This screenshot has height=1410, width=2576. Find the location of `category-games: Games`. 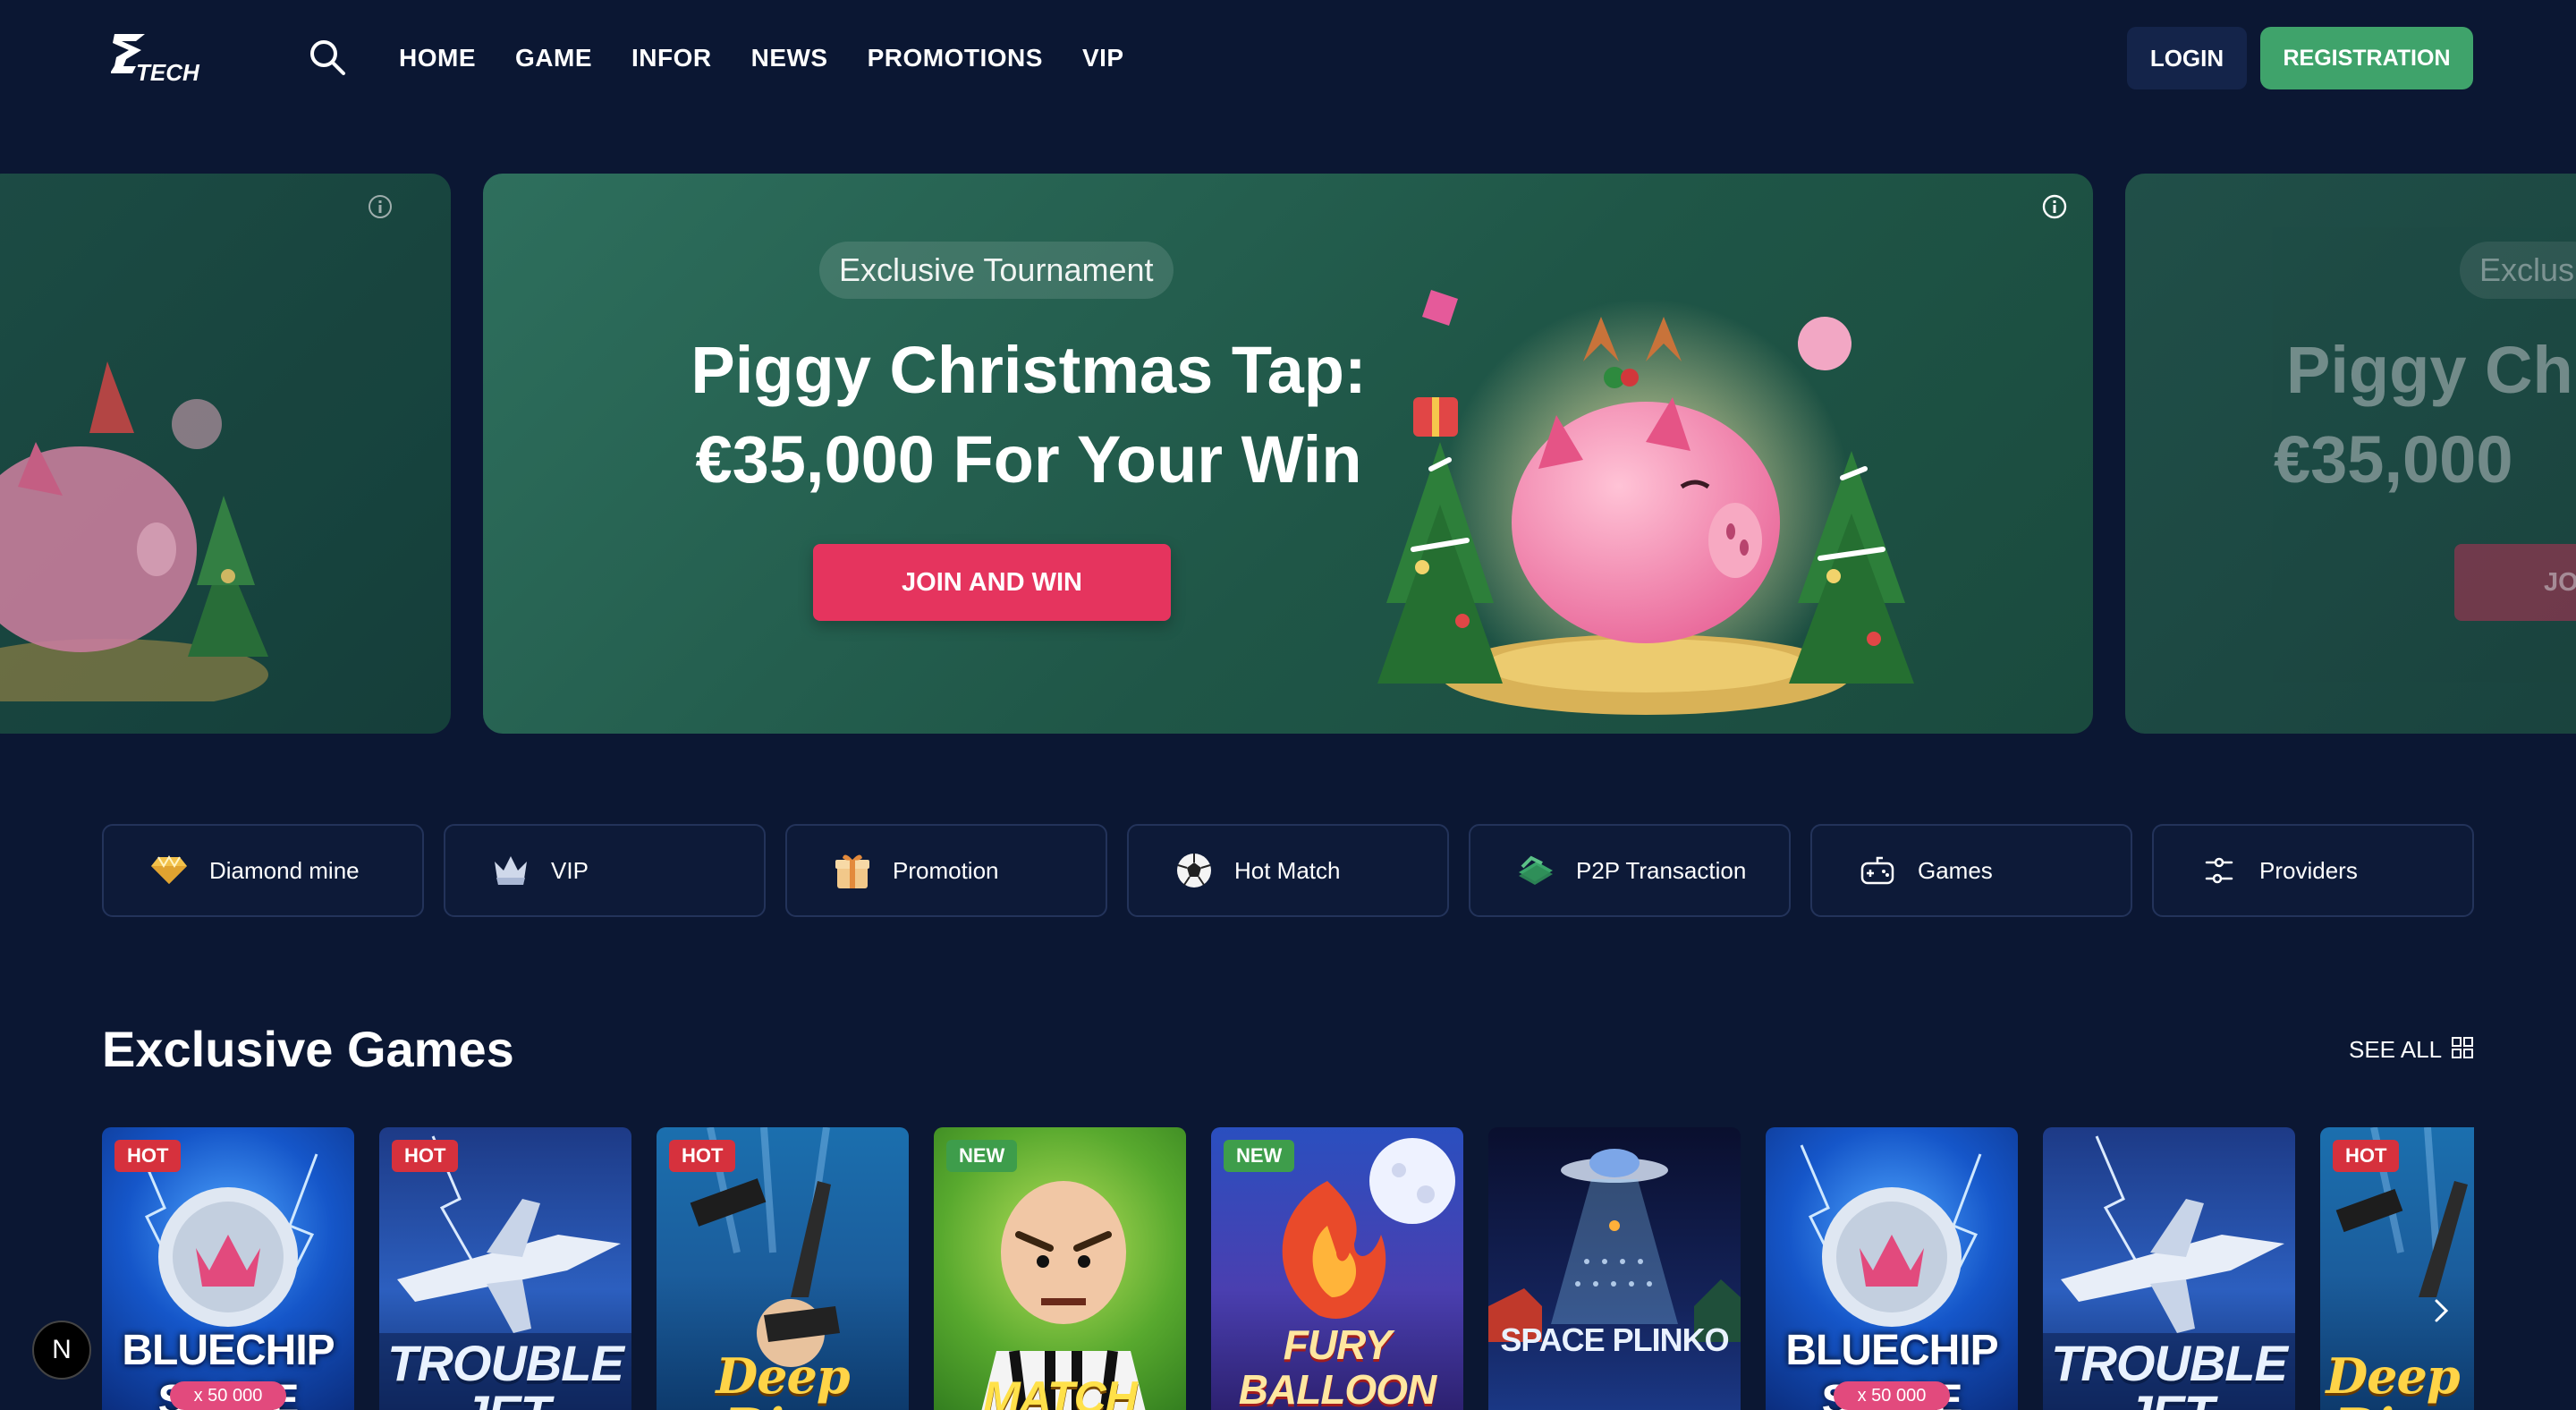

category-games: Games is located at coordinates (1971, 871).